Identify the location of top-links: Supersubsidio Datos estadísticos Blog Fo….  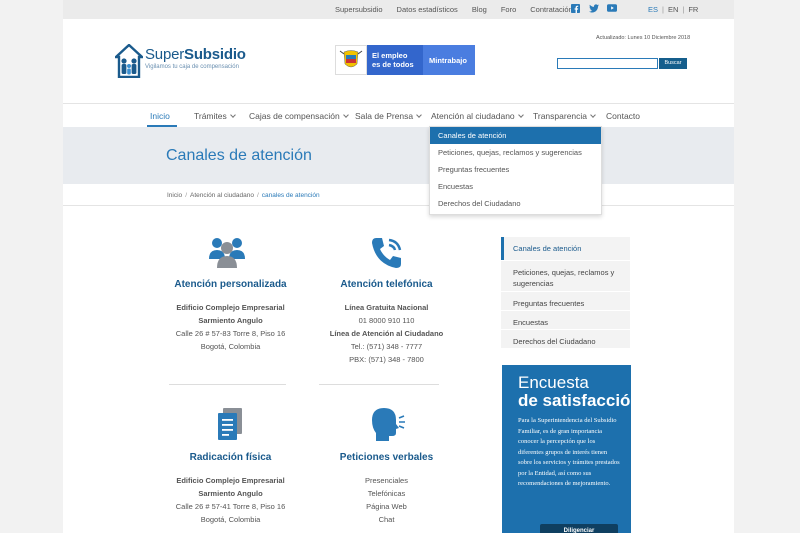
(461, 9).